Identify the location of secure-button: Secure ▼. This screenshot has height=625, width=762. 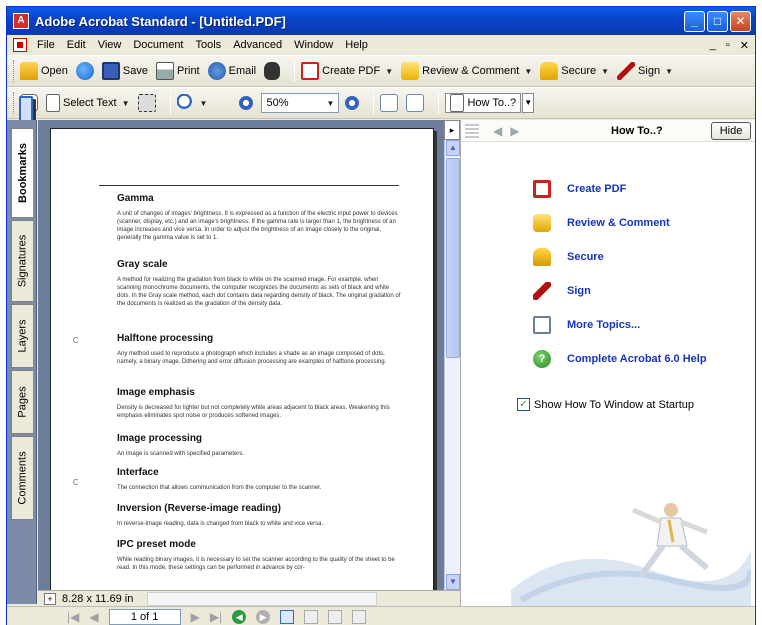
(574, 71).